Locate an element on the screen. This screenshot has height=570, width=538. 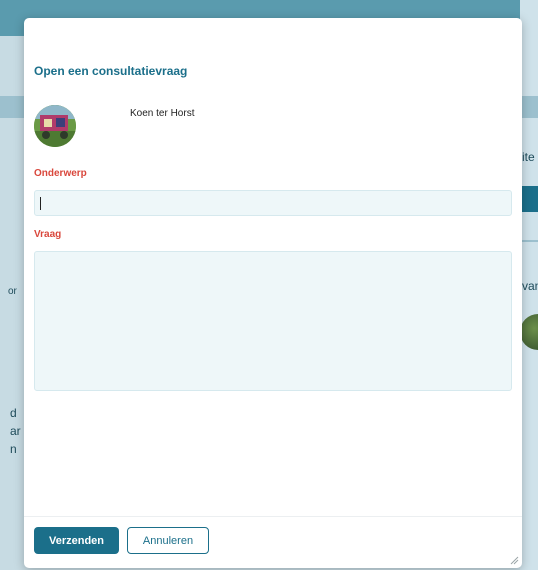
user-name: Koen ter Horst is located at coordinates (162, 113).